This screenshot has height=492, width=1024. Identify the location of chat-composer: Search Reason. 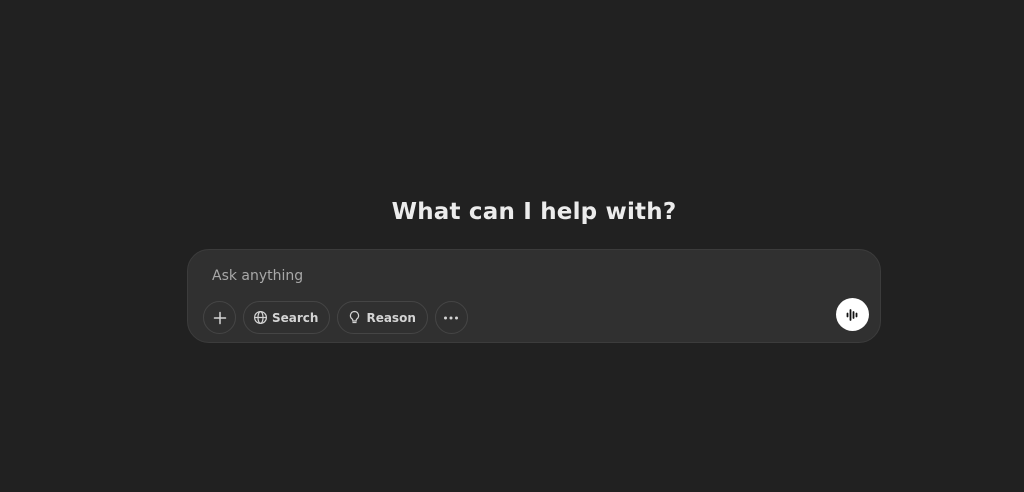
(534, 296).